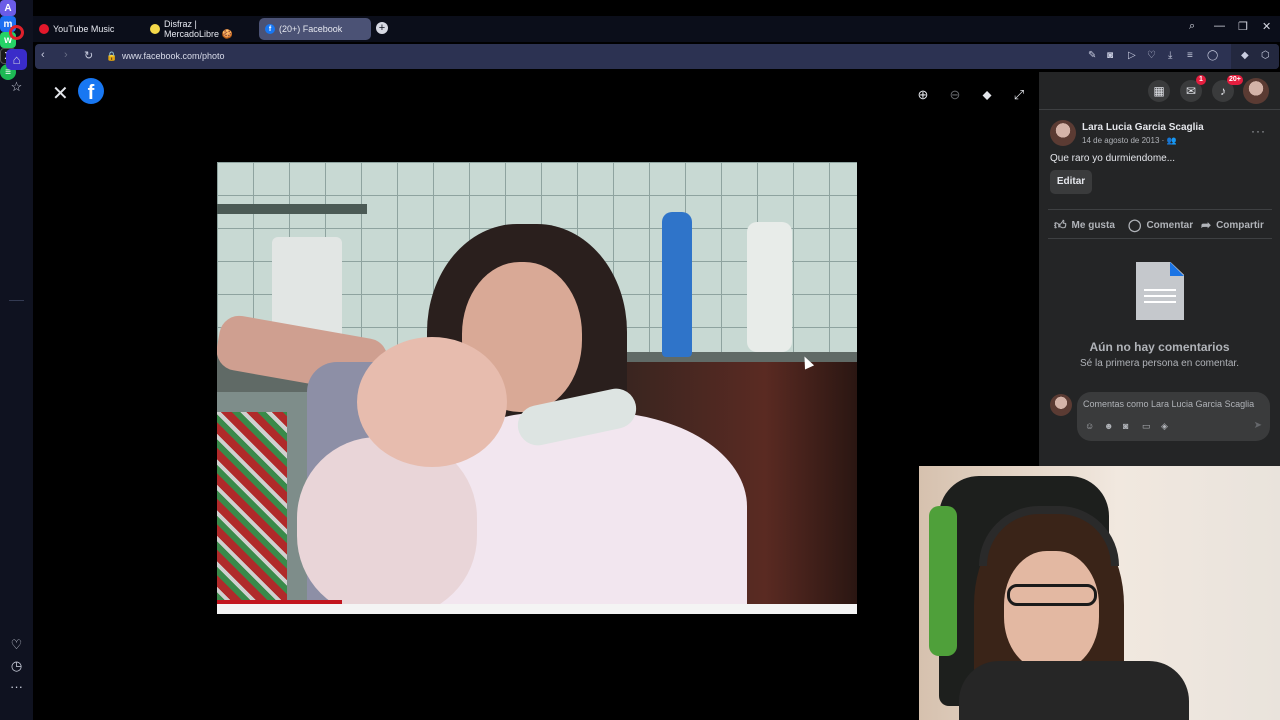  What do you see at coordinates (173, 56) in the screenshot?
I see `url-field: www.facebook.com/photo` at bounding box center [173, 56].